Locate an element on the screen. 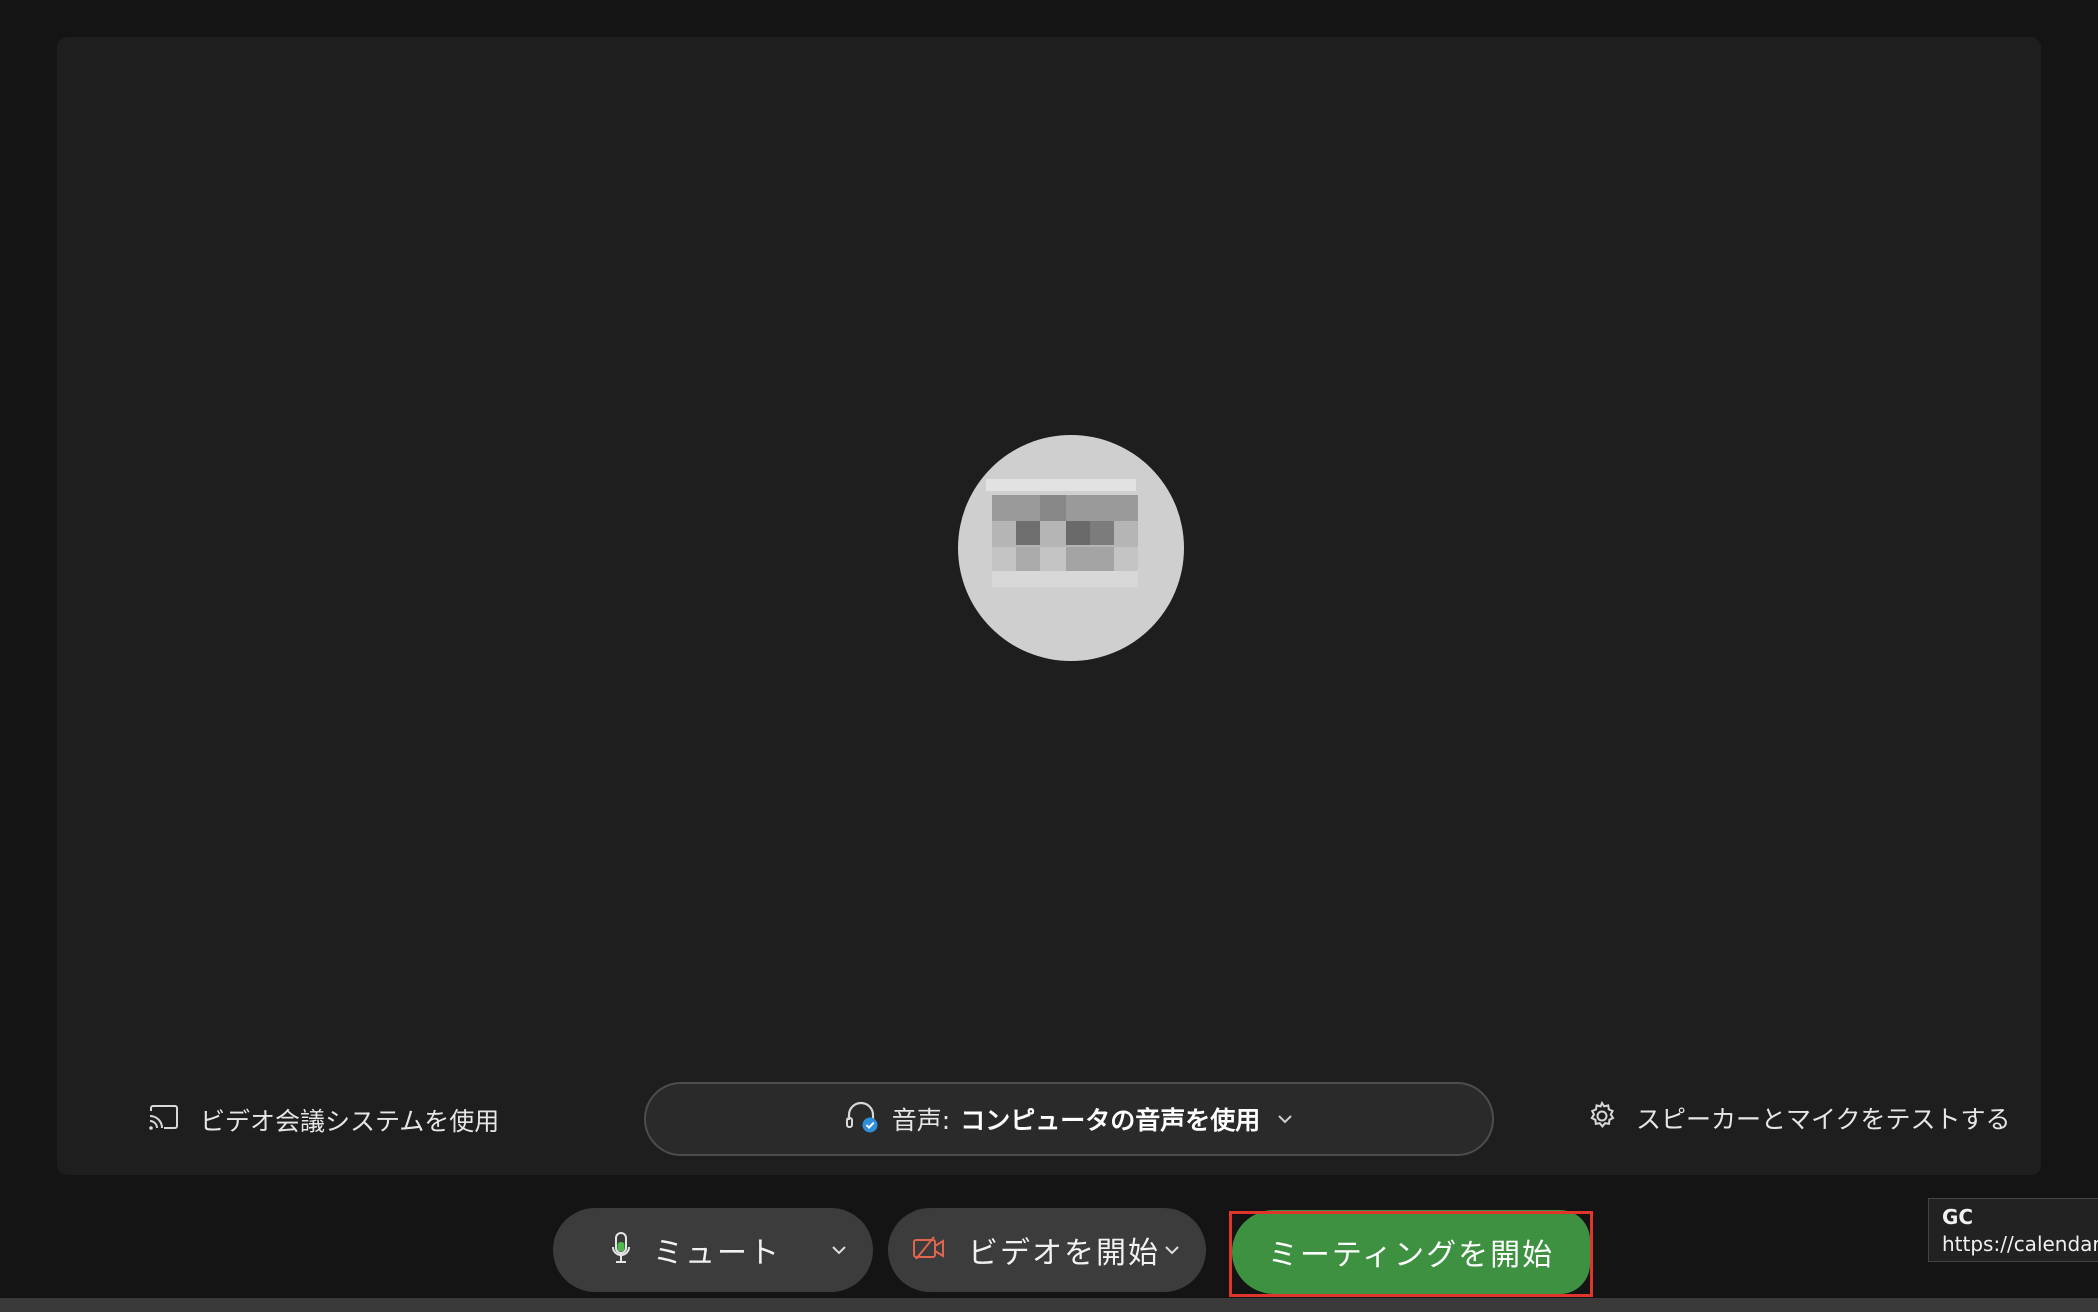 This screenshot has height=1312, width=2098. video-options-dropdown is located at coordinates (1172, 1250).